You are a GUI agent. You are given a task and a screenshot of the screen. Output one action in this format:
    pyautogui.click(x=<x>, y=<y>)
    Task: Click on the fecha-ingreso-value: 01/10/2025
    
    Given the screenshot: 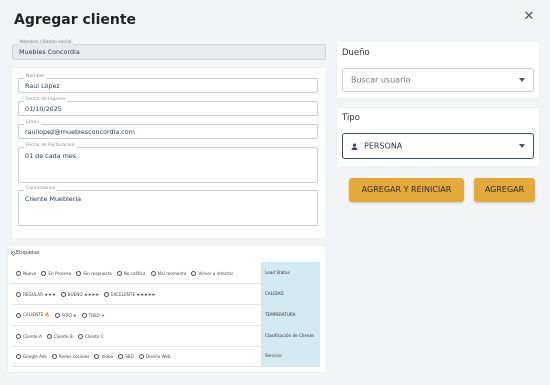 What is the action you would take?
    pyautogui.click(x=43, y=109)
    